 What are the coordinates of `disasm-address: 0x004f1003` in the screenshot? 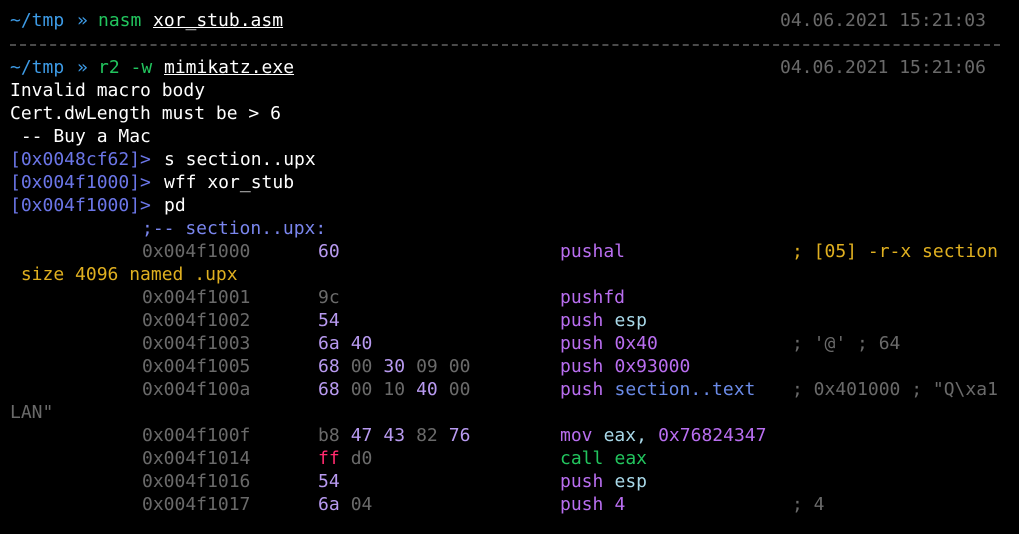 It's located at (196, 343).